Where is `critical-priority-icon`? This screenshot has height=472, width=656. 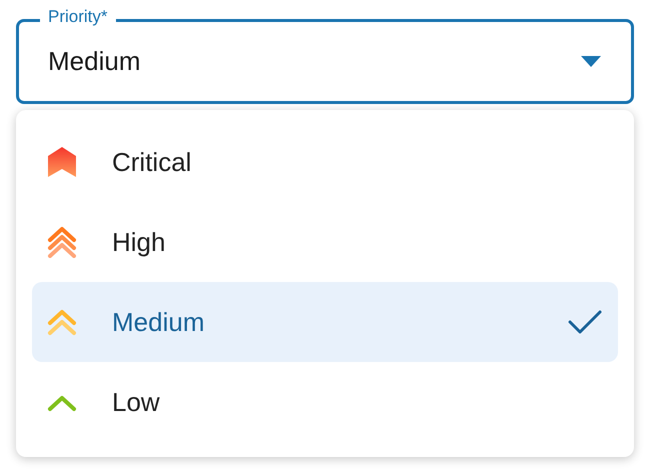 critical-priority-icon is located at coordinates (62, 162).